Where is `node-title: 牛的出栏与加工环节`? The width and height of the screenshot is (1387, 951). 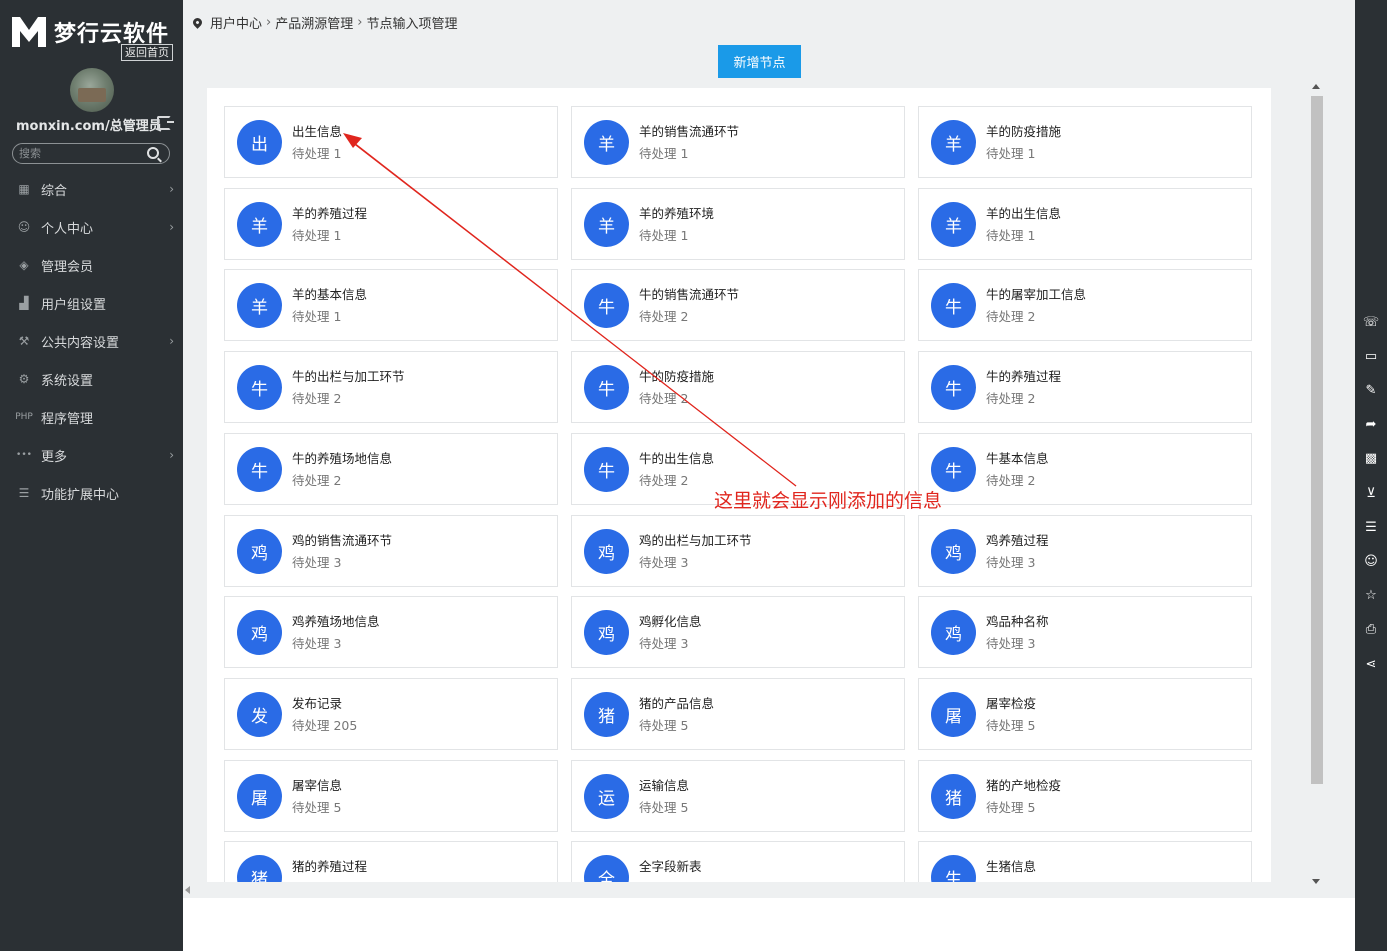
node-title: 牛的出栏与加工环节 is located at coordinates (348, 376).